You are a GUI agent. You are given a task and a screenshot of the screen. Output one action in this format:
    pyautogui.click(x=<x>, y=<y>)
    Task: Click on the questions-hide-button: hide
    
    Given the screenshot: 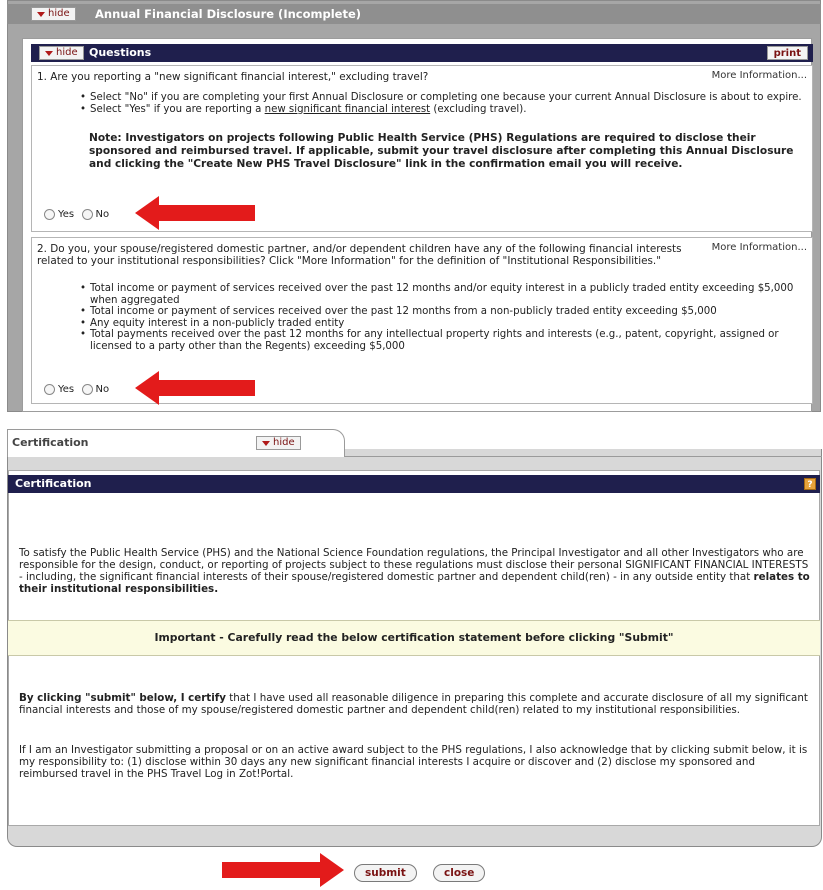 What is the action you would take?
    pyautogui.click(x=61, y=53)
    